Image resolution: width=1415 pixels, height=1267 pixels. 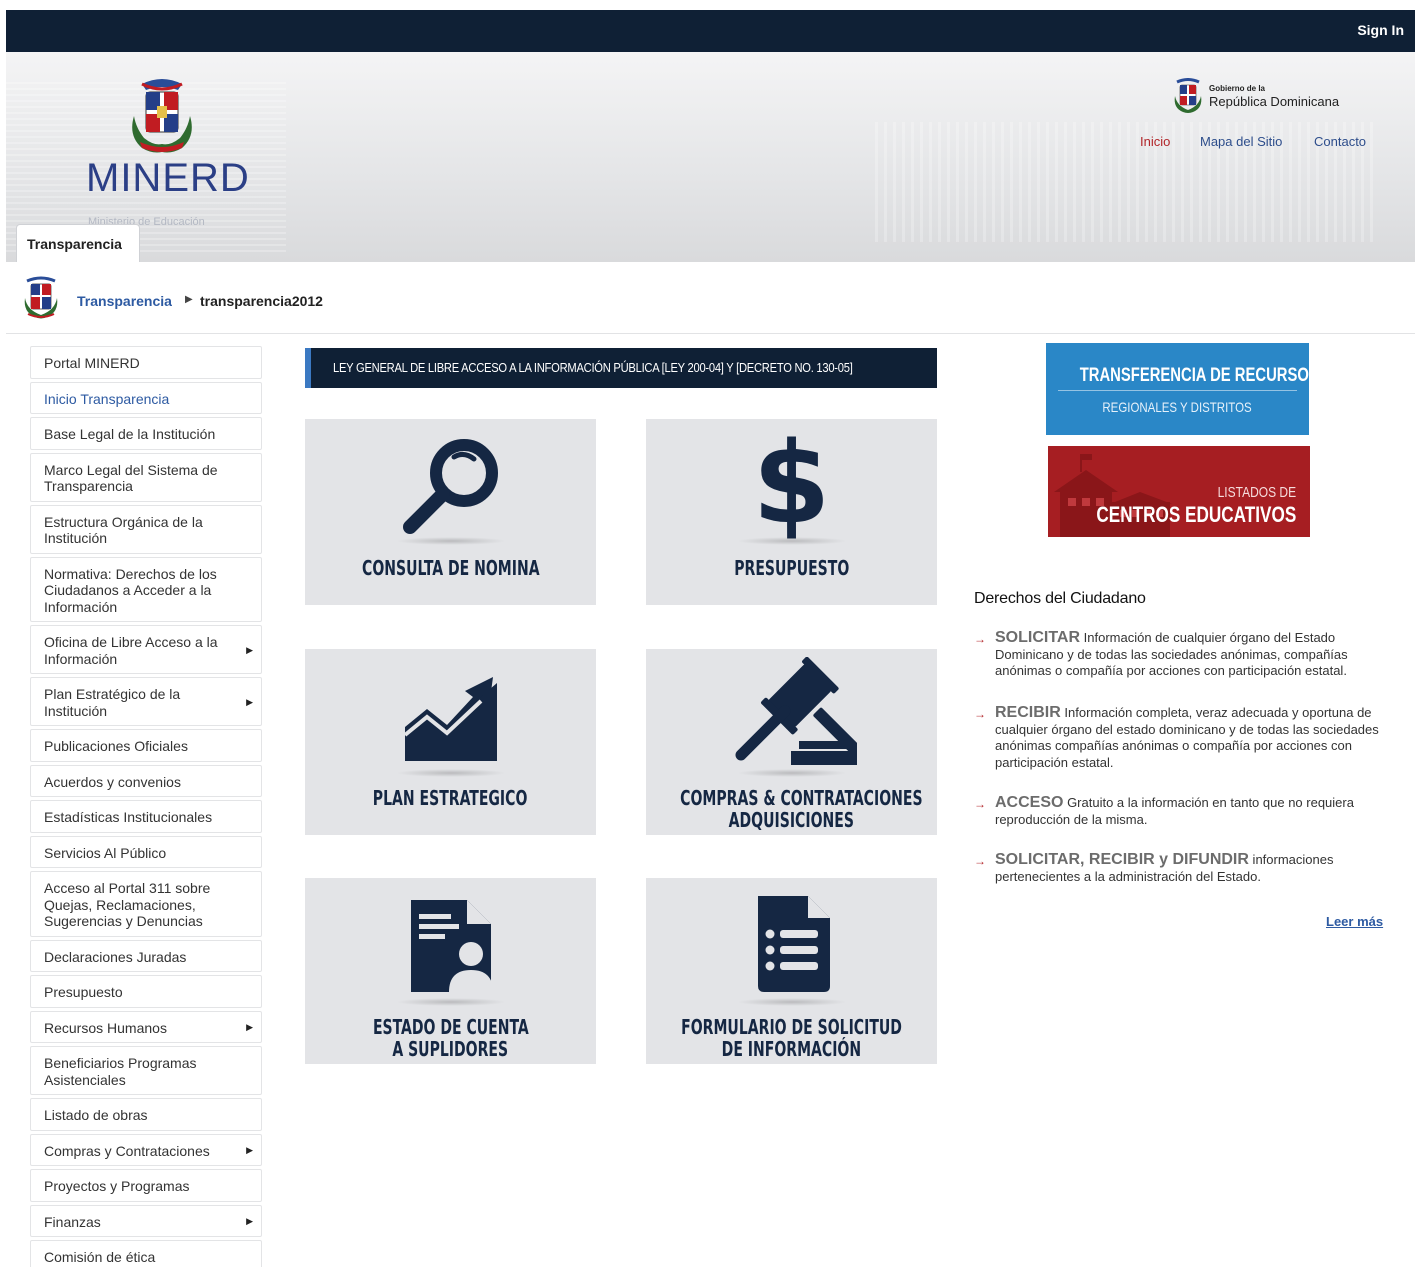 I want to click on sidebar-item: Plan Estratégico de la Institución ▶, so click(x=146, y=701).